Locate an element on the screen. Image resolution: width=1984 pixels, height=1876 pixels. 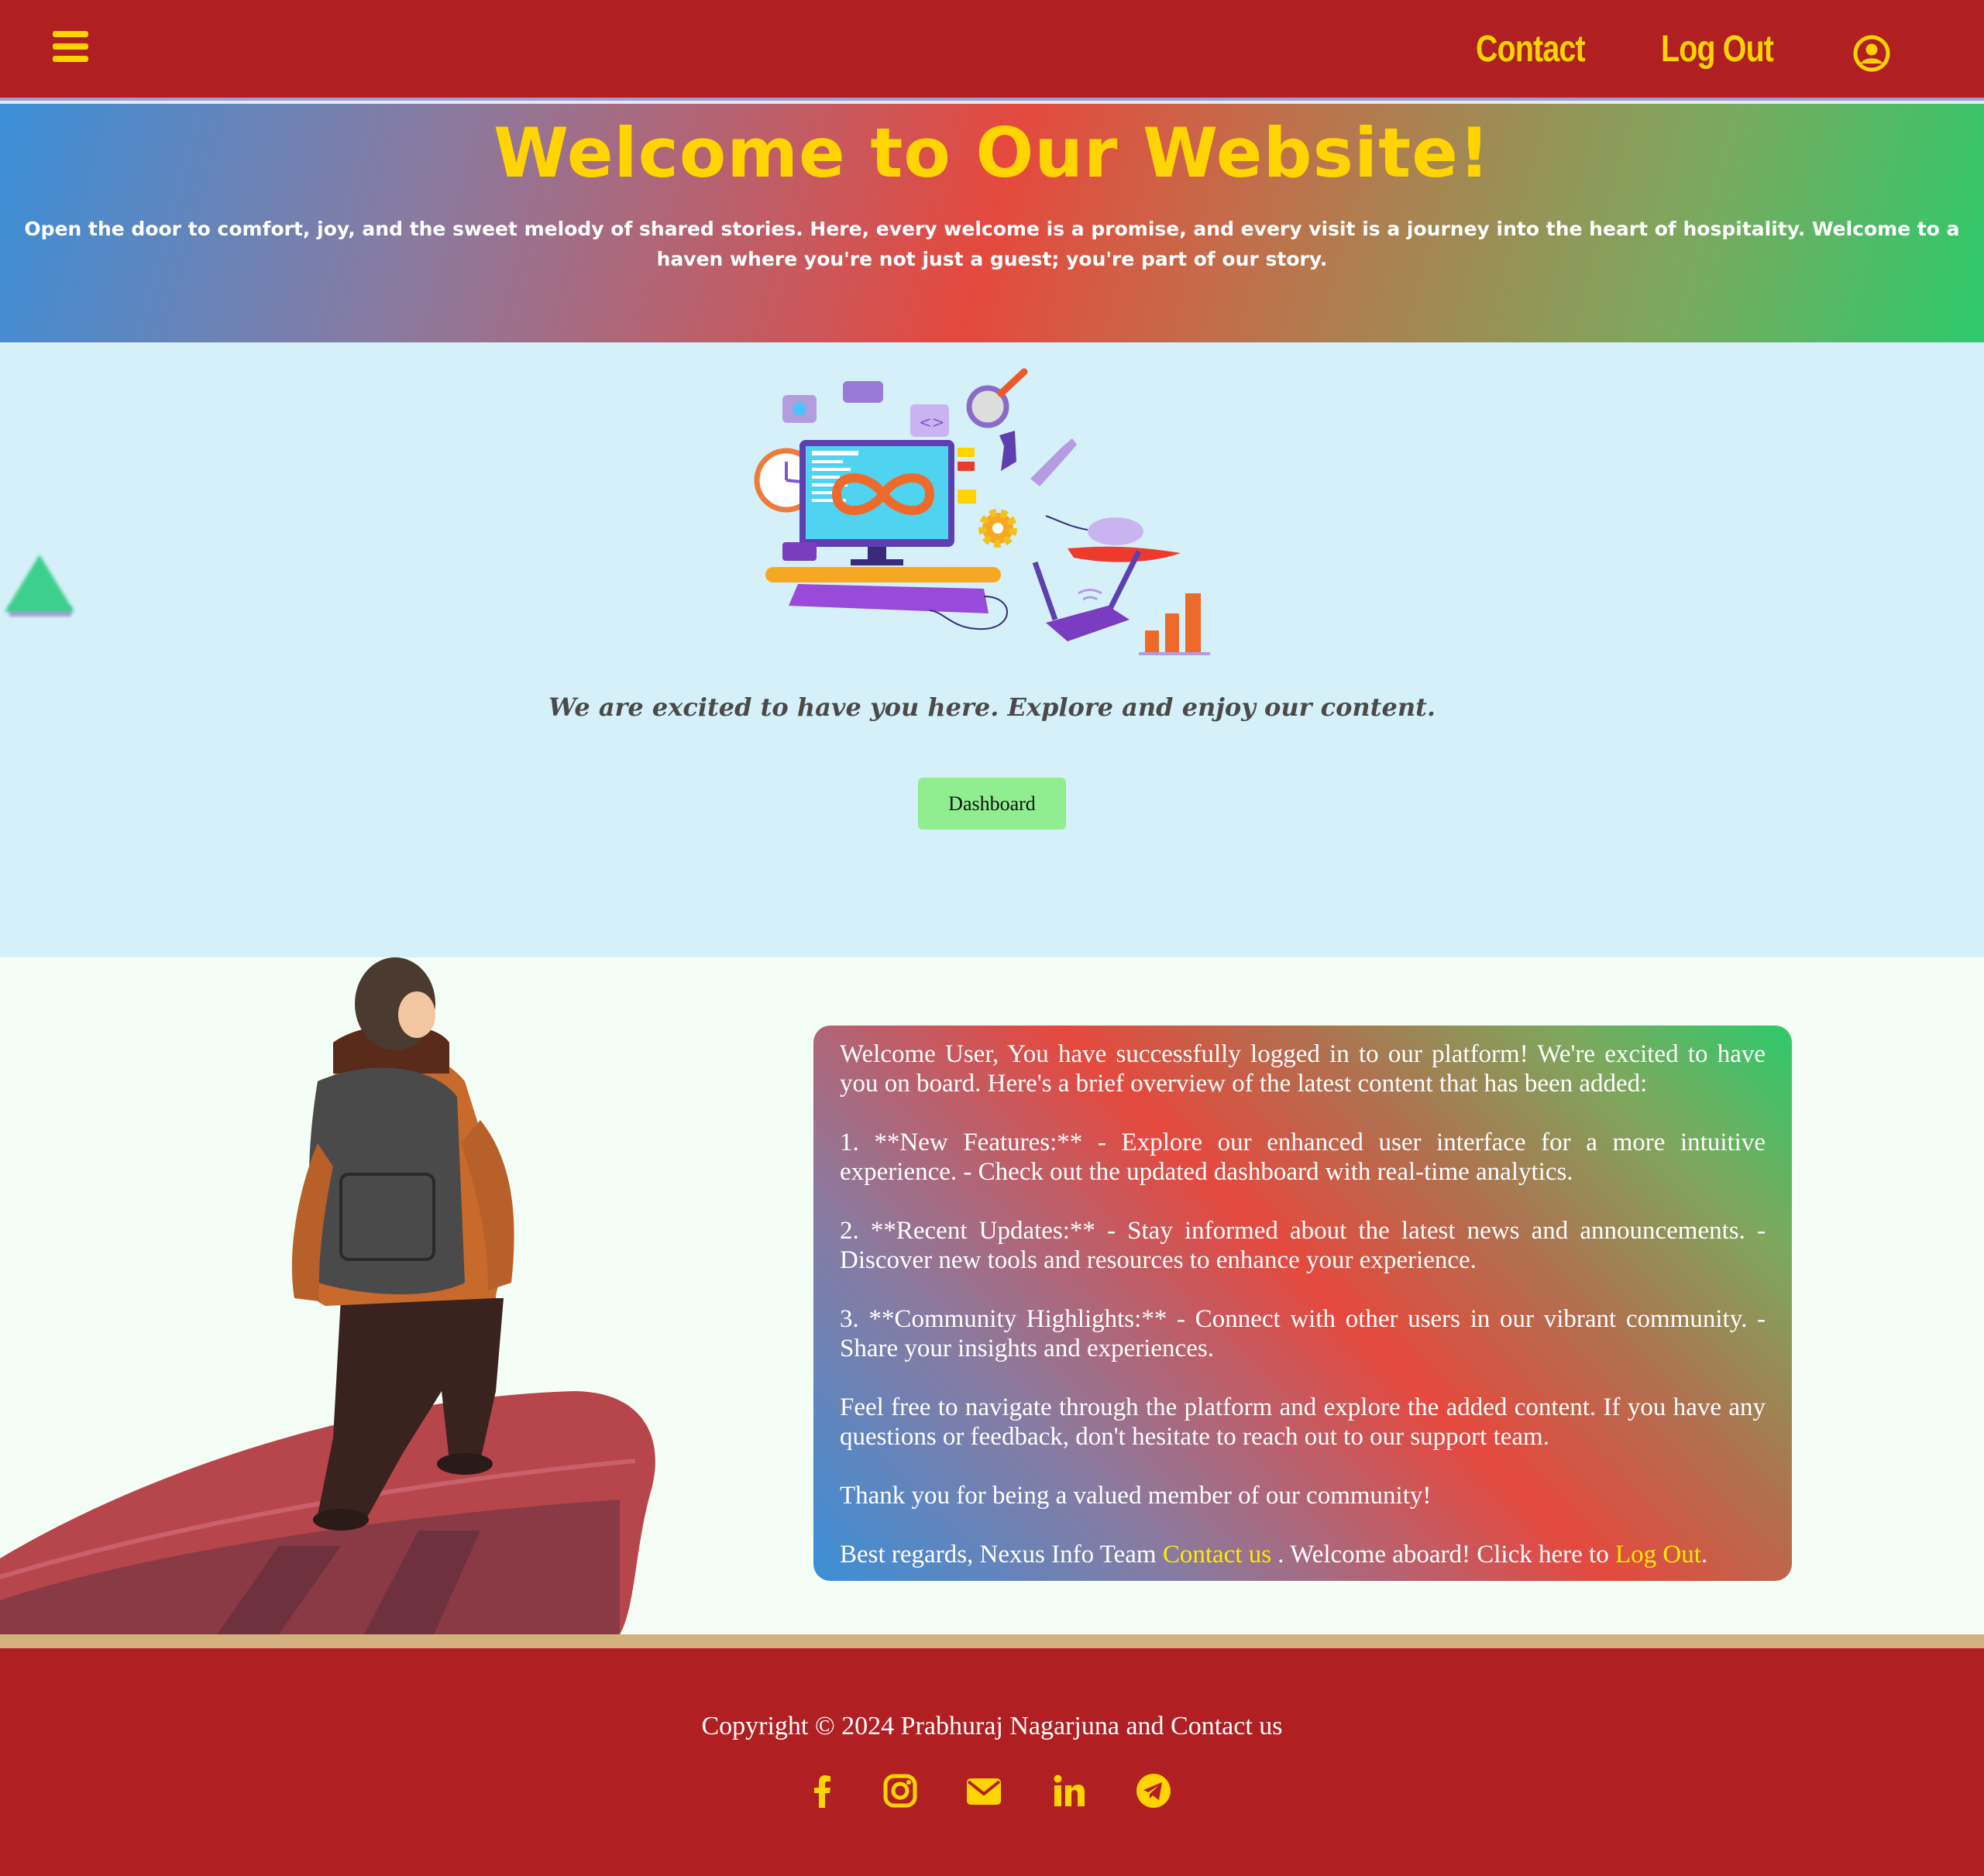
triangle-decoration-icon is located at coordinates (39, 586).